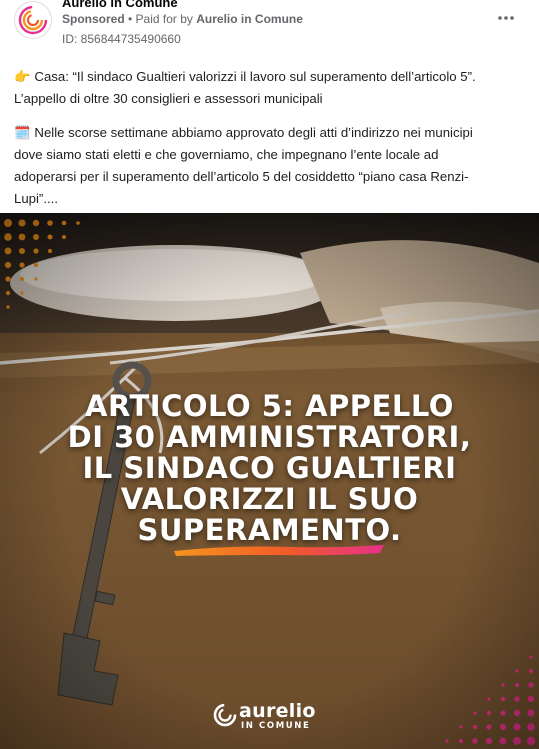 This screenshot has height=749, width=539. I want to click on brush-stroke, so click(279, 550).